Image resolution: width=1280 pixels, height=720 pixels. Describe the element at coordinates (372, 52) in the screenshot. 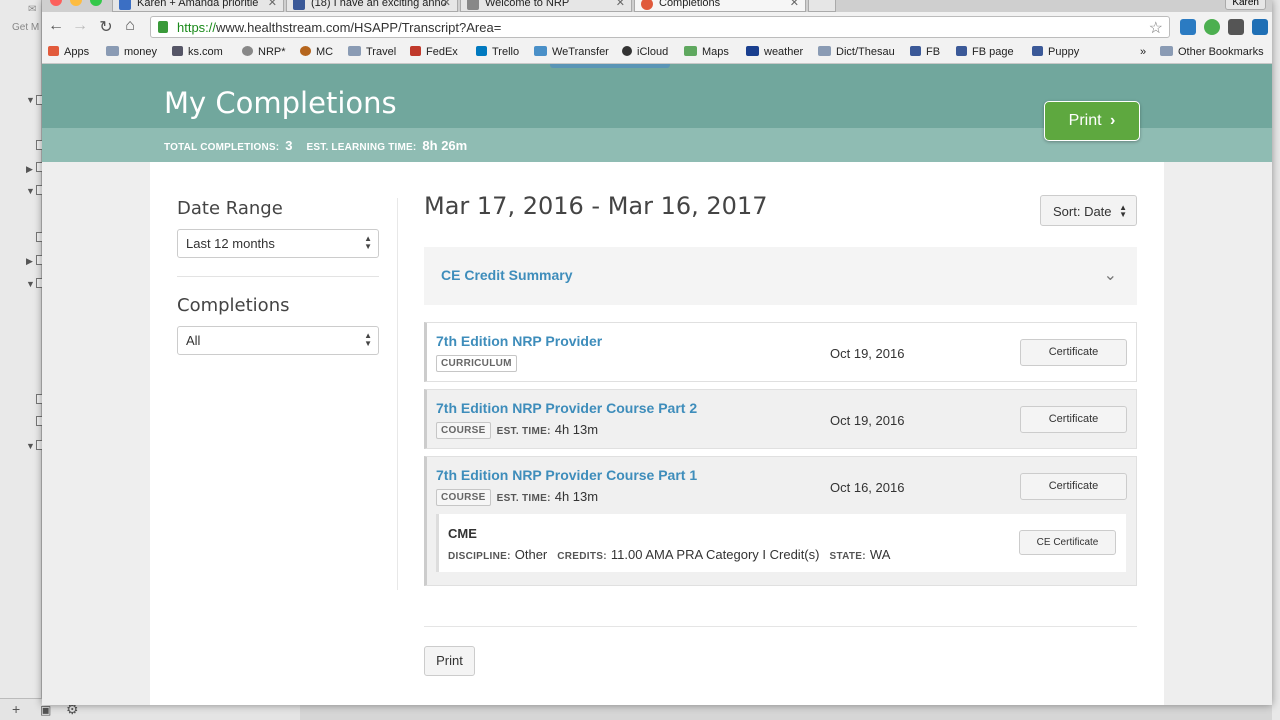

I see `bookmark-travel: Travel` at that location.